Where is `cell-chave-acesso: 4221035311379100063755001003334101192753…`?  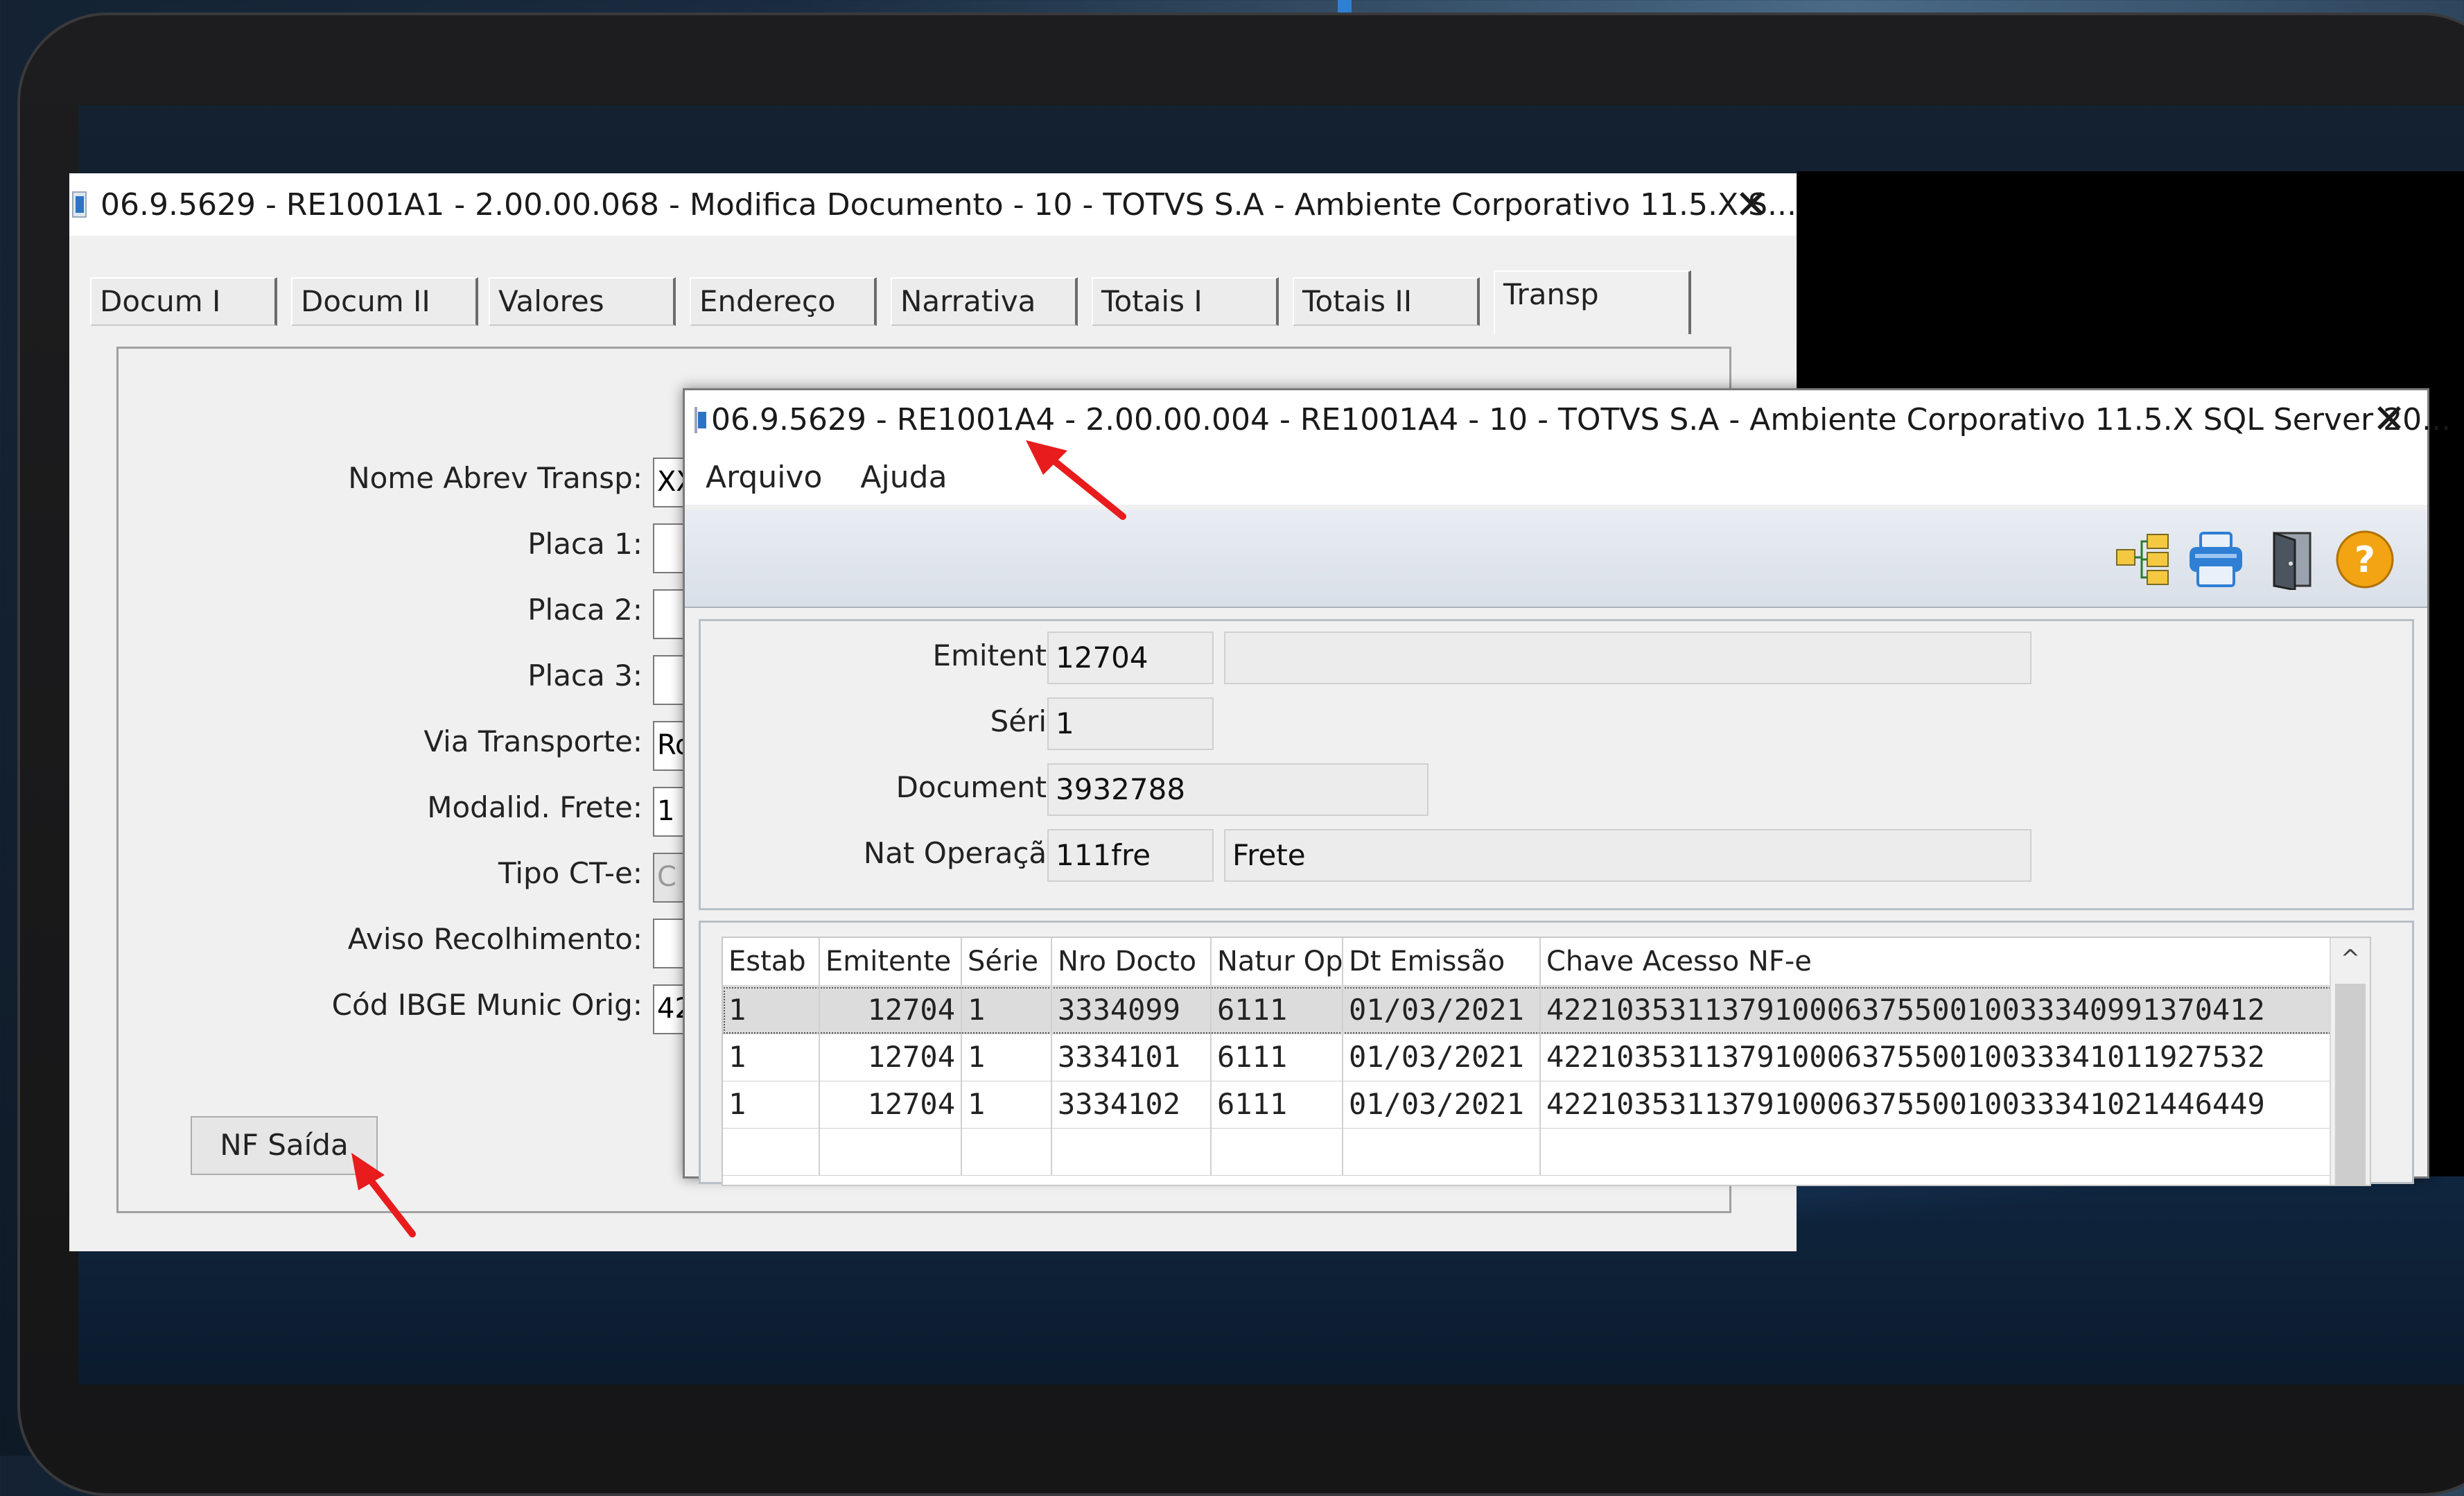
cell-chave-acesso: 4221035311379100063755001003334101192753… is located at coordinates (1905, 1057).